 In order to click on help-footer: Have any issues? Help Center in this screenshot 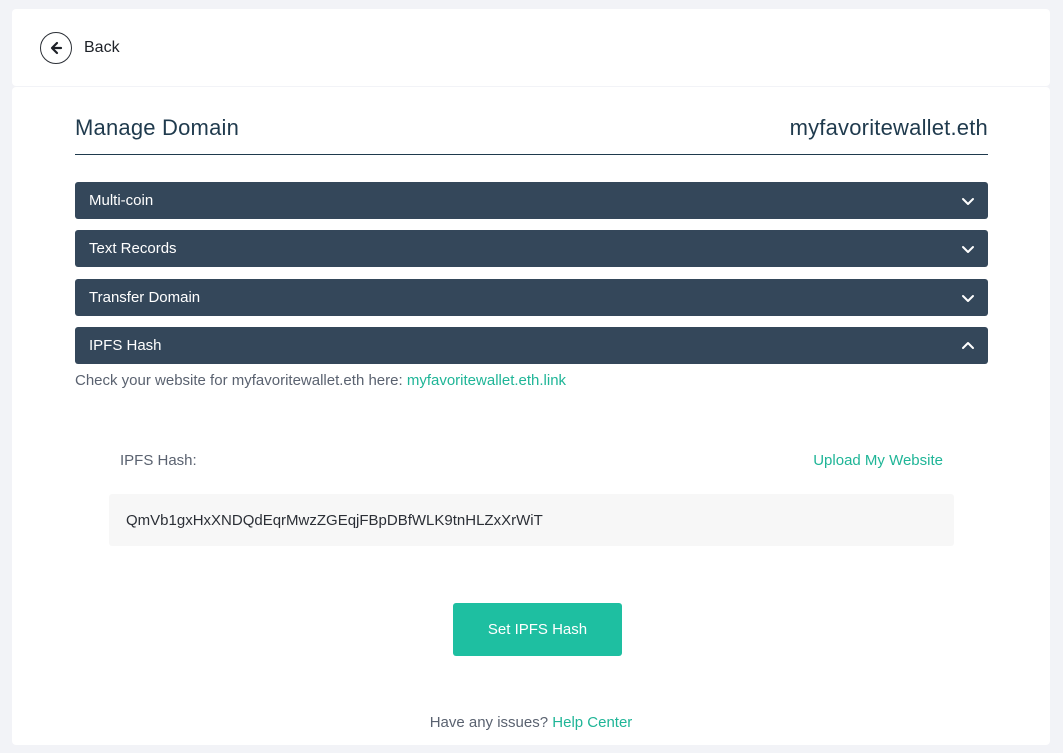, I will do `click(531, 722)`.